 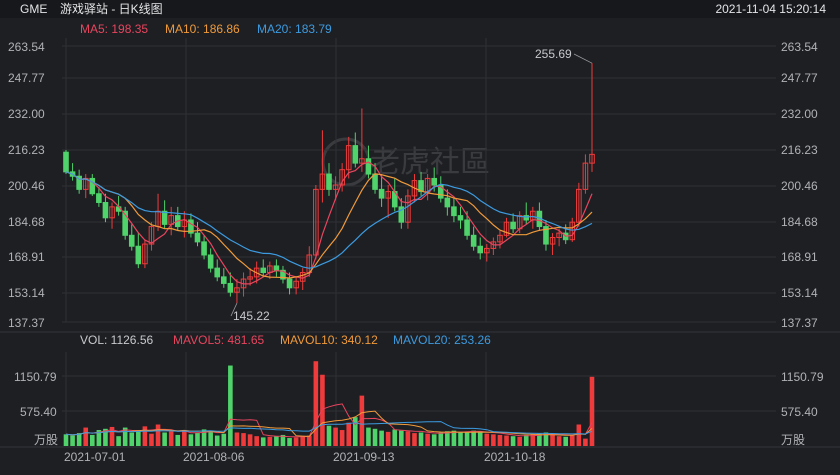 I want to click on mavol5-label: MAVOL5: 481.65, so click(x=218, y=340).